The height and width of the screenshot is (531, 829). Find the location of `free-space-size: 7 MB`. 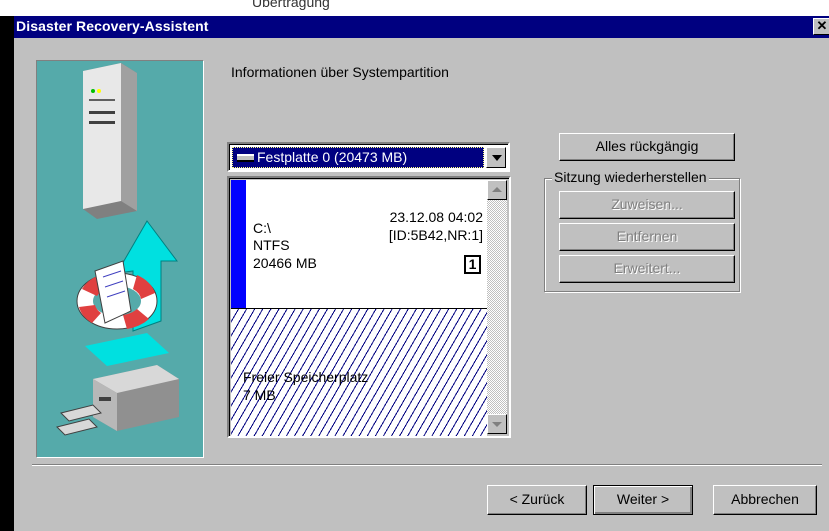

free-space-size: 7 MB is located at coordinates (259, 395).